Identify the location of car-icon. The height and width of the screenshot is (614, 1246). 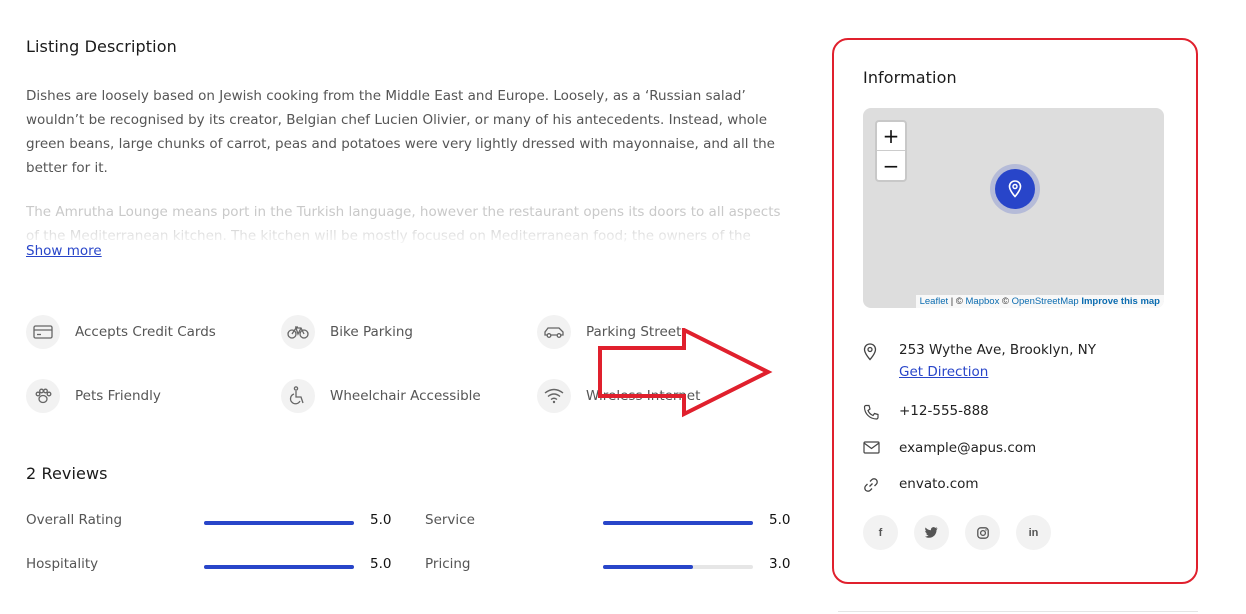
(554, 332).